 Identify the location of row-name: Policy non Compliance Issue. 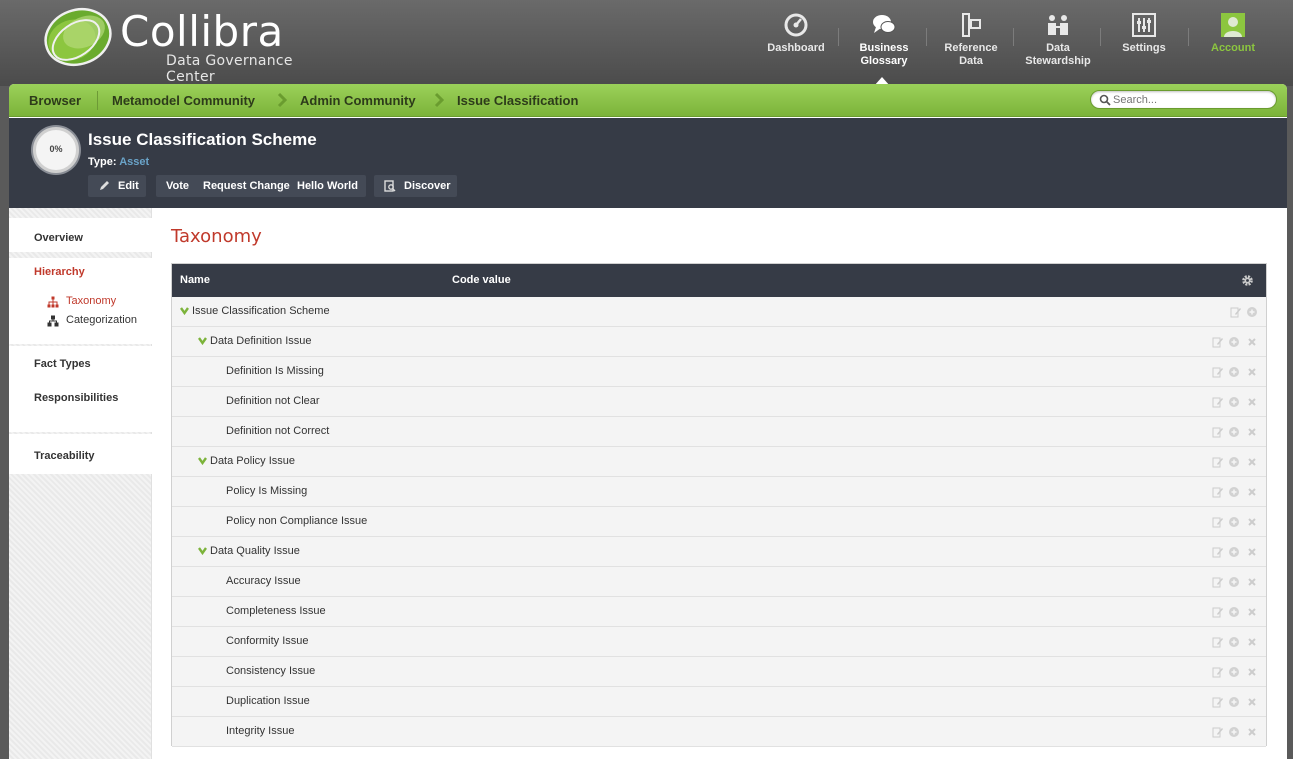
(296, 521).